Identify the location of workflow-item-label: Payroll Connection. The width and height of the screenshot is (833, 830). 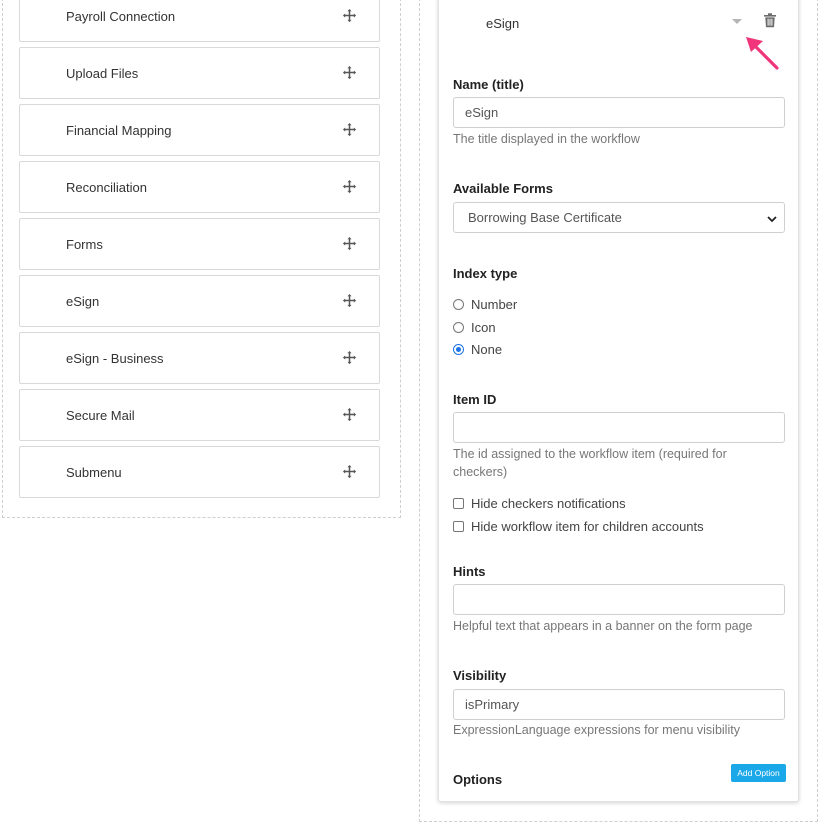
(121, 16).